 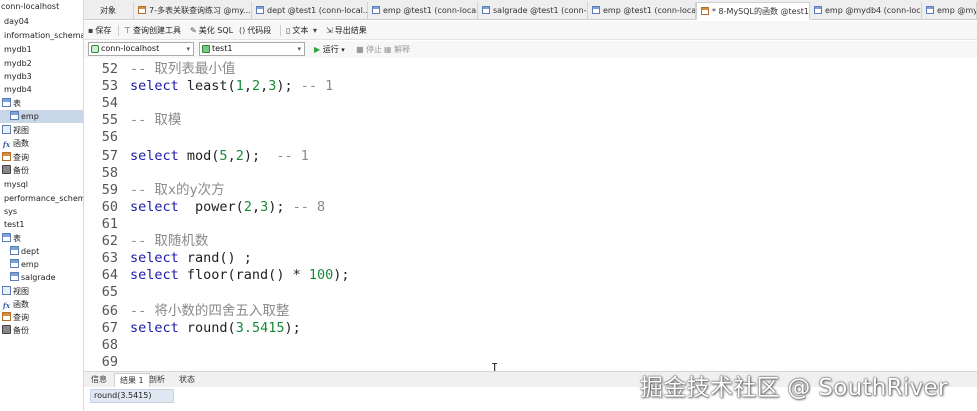 I want to click on code-line: 62 -- 取随机数, so click(x=524, y=241).